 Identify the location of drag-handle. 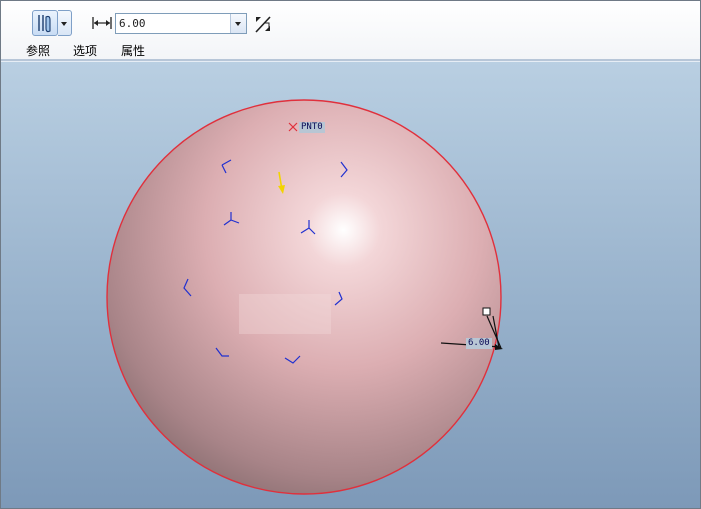
(486, 311).